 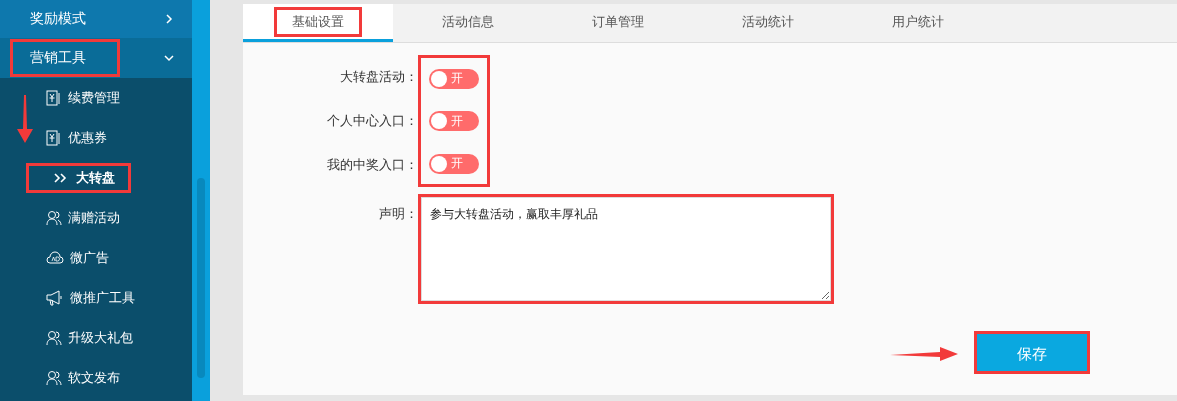 I want to click on menu-label: 奖励模式, so click(x=58, y=18).